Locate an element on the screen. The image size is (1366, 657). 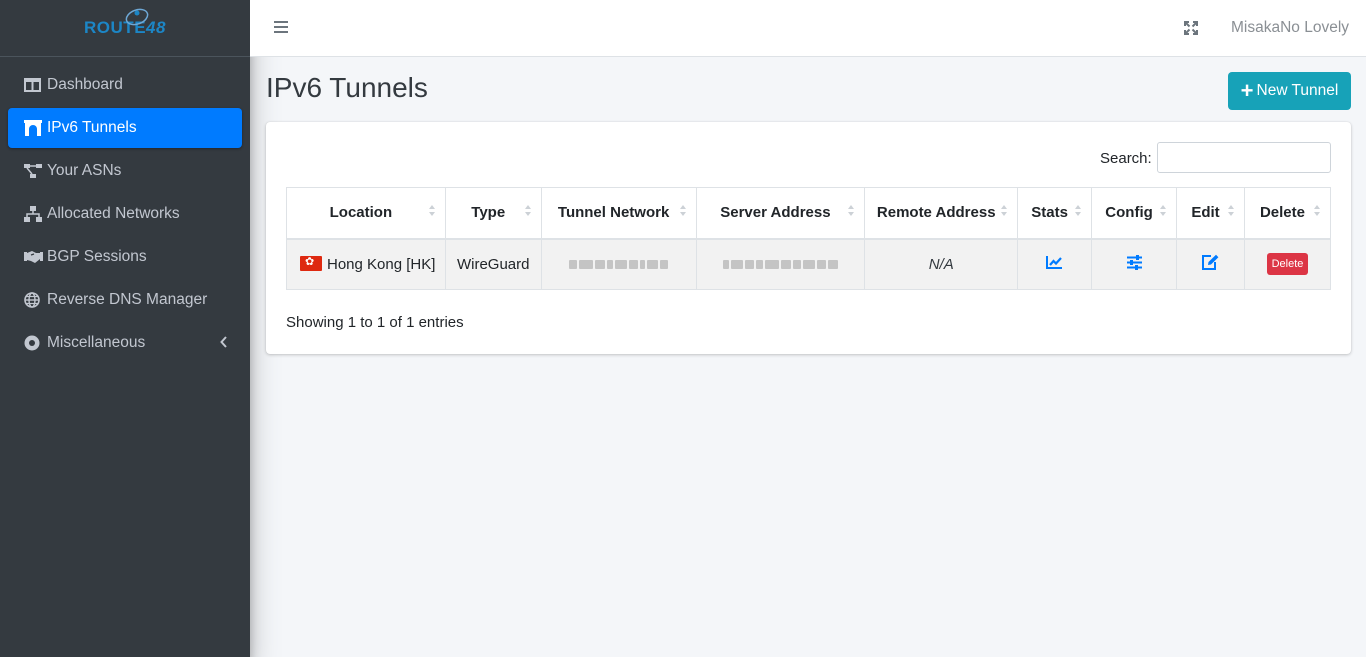
sidebar-item-miscellaneous: Miscellaneous is located at coordinates (125, 343).